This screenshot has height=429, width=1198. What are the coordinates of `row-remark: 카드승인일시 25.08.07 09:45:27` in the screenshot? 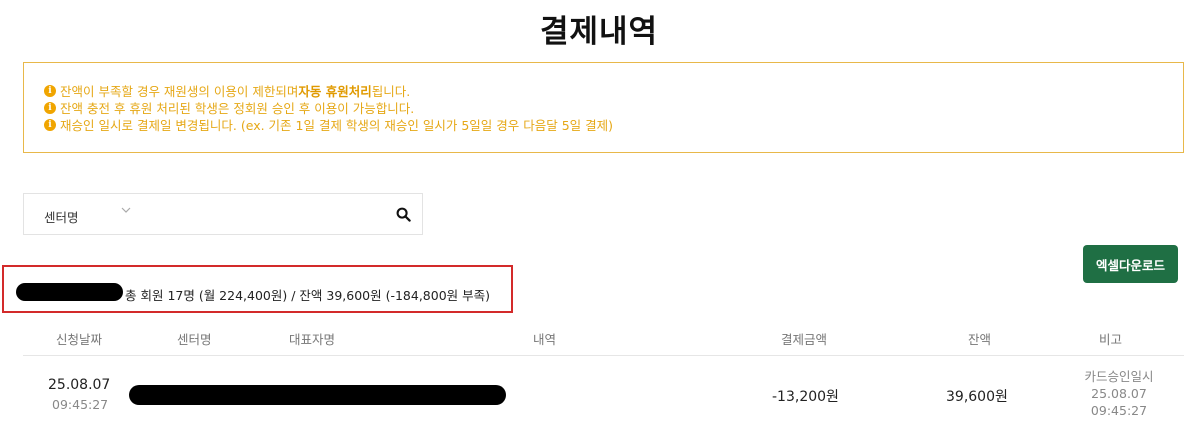 It's located at (1119, 393).